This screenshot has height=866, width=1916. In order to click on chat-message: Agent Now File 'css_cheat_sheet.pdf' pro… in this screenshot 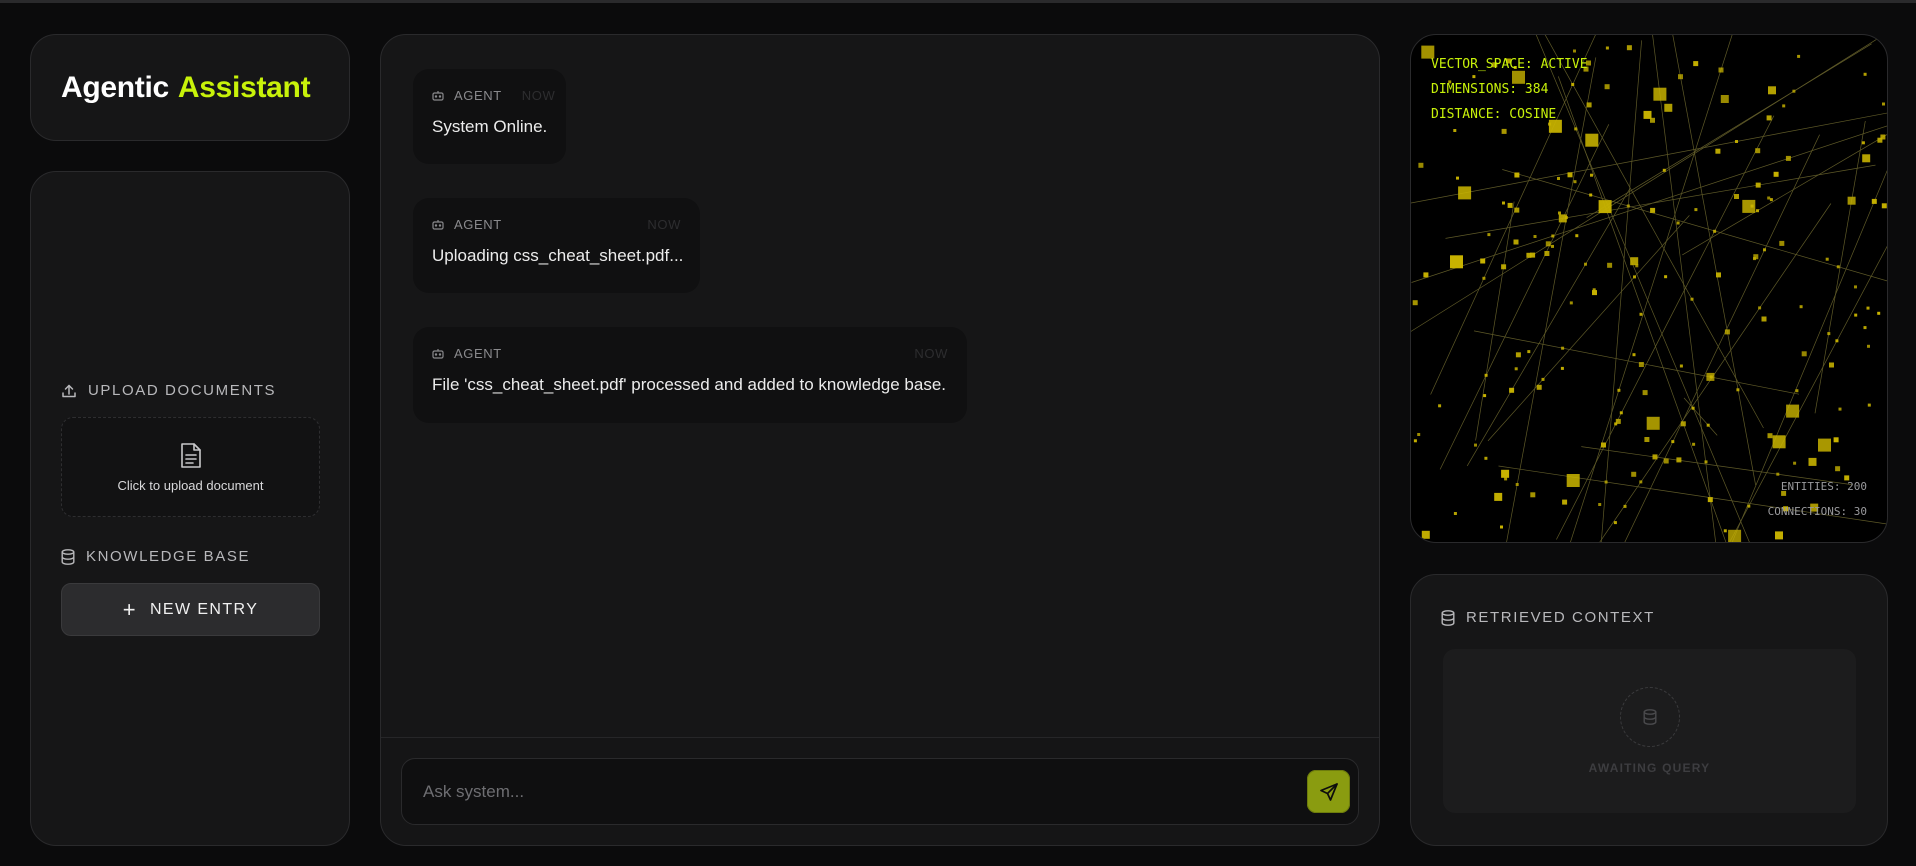, I will do `click(690, 375)`.